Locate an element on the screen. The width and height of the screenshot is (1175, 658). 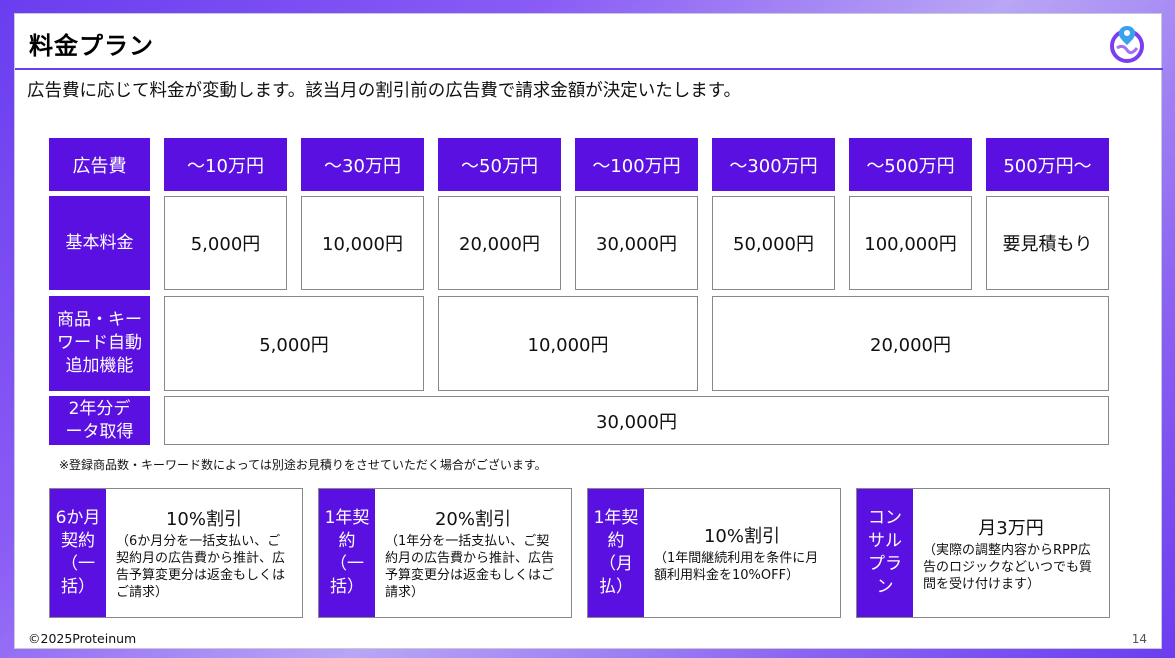
table-cell: 10,000円 is located at coordinates (362, 243).